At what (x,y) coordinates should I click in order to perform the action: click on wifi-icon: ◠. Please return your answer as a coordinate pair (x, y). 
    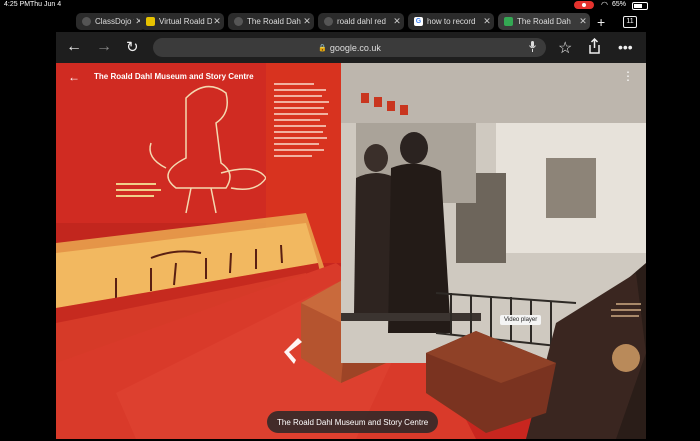
    Looking at the image, I should click on (604, 4).